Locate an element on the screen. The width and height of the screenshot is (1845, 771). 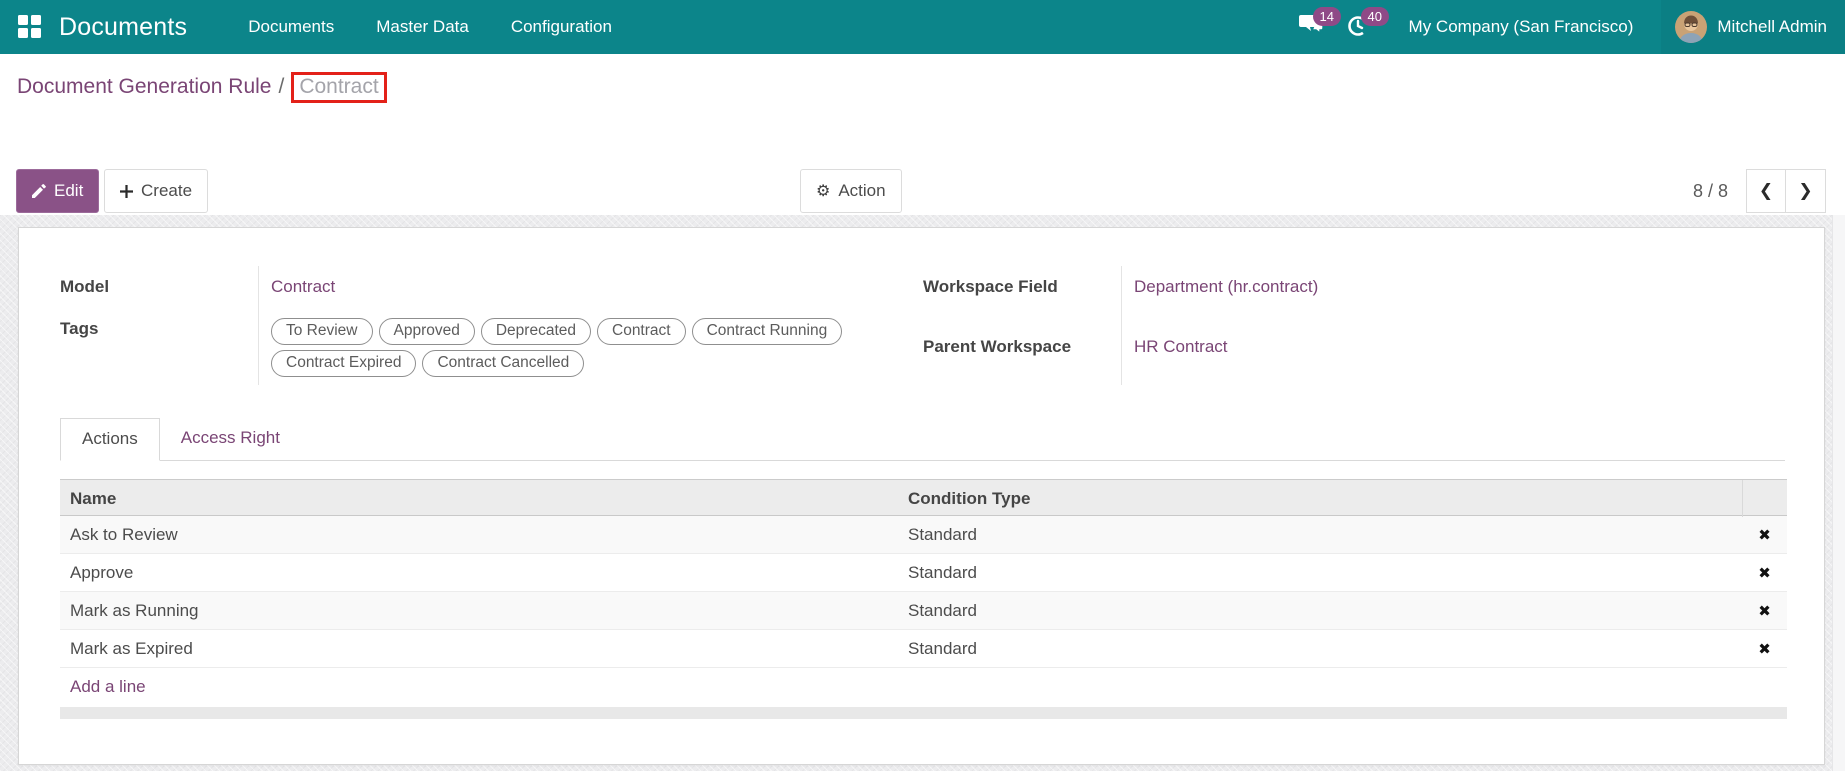
field-label-parent-workspace: Parent Workspace is located at coordinates (997, 346).